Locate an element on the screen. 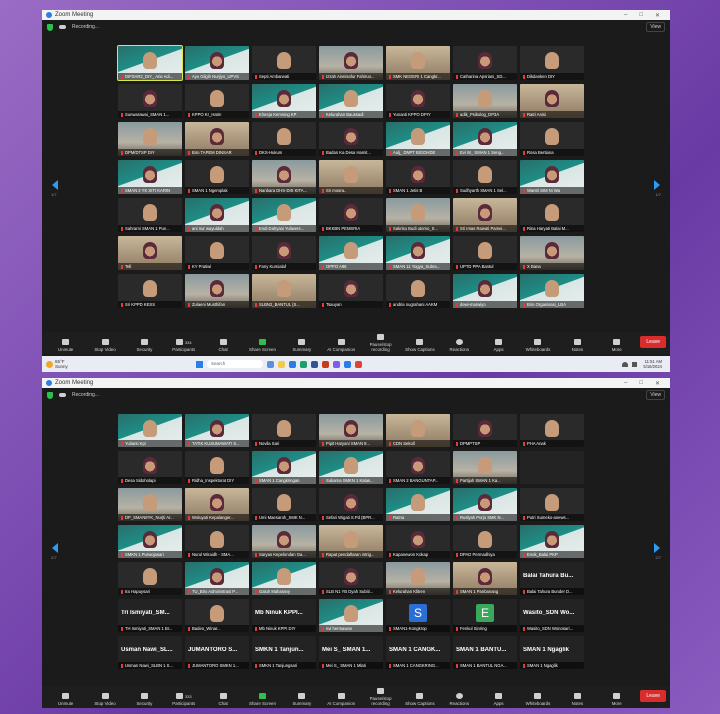  participant-tile: ani nur wayuldah is located at coordinates (217, 215).